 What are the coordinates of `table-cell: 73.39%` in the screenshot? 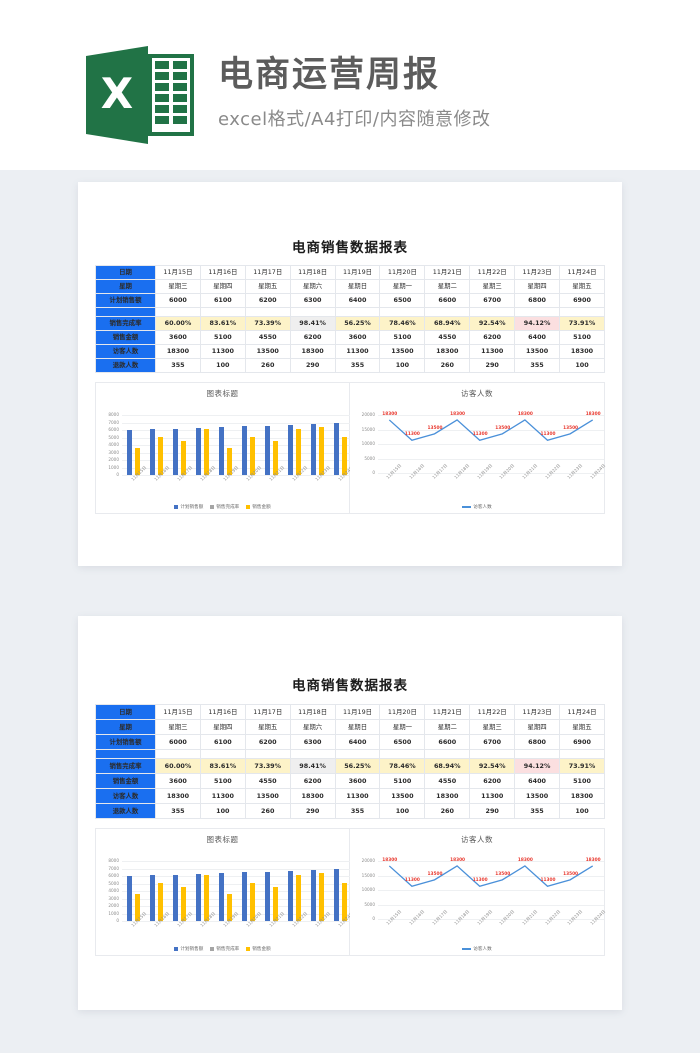 It's located at (267, 766).